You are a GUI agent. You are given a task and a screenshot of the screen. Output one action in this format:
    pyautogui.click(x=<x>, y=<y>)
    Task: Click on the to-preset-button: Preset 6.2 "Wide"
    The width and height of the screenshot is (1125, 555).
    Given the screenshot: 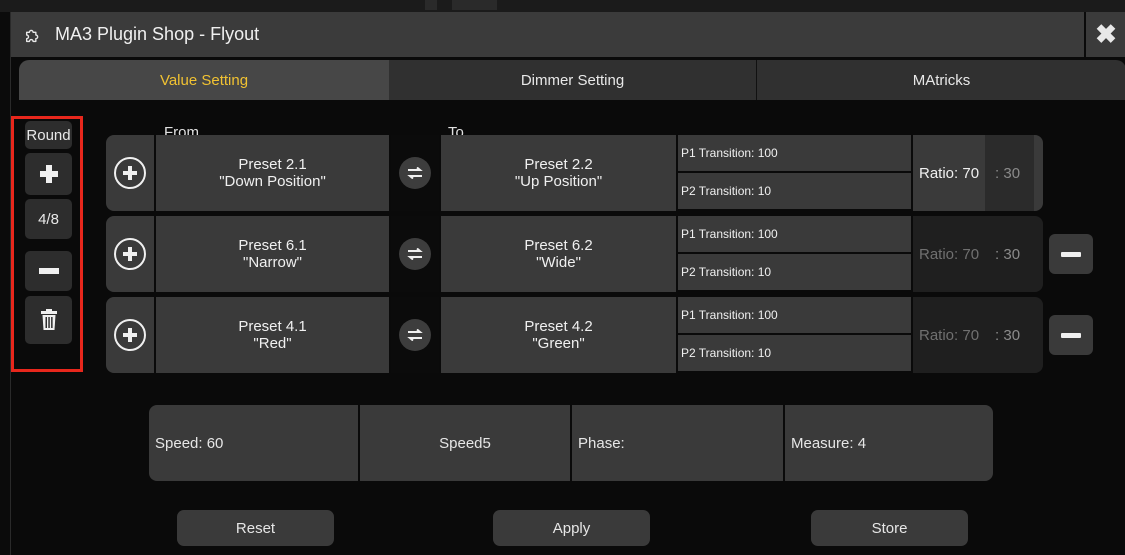 What is the action you would take?
    pyautogui.click(x=558, y=254)
    